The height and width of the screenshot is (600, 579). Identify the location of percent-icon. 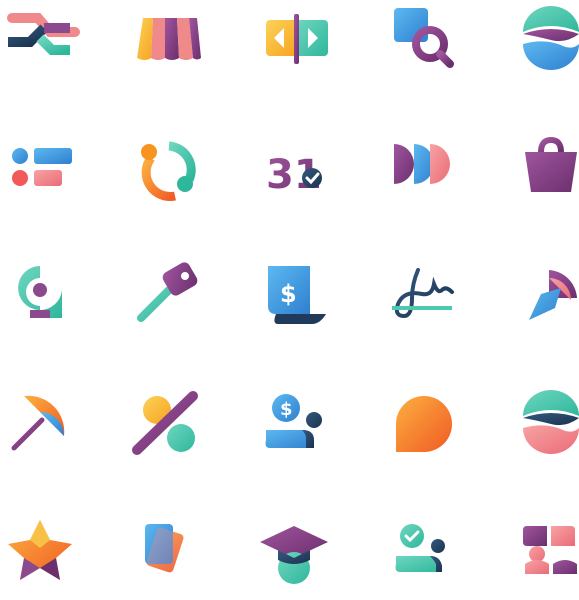
(168, 429).